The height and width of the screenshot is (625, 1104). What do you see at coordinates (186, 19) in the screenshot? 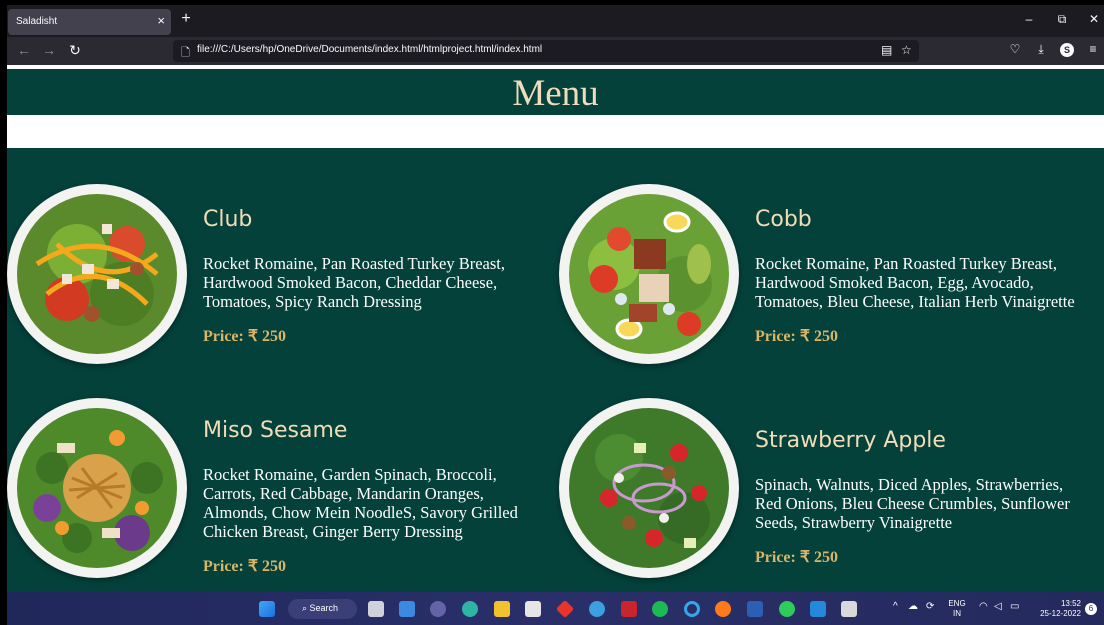
I see `new-tab-button: +` at bounding box center [186, 19].